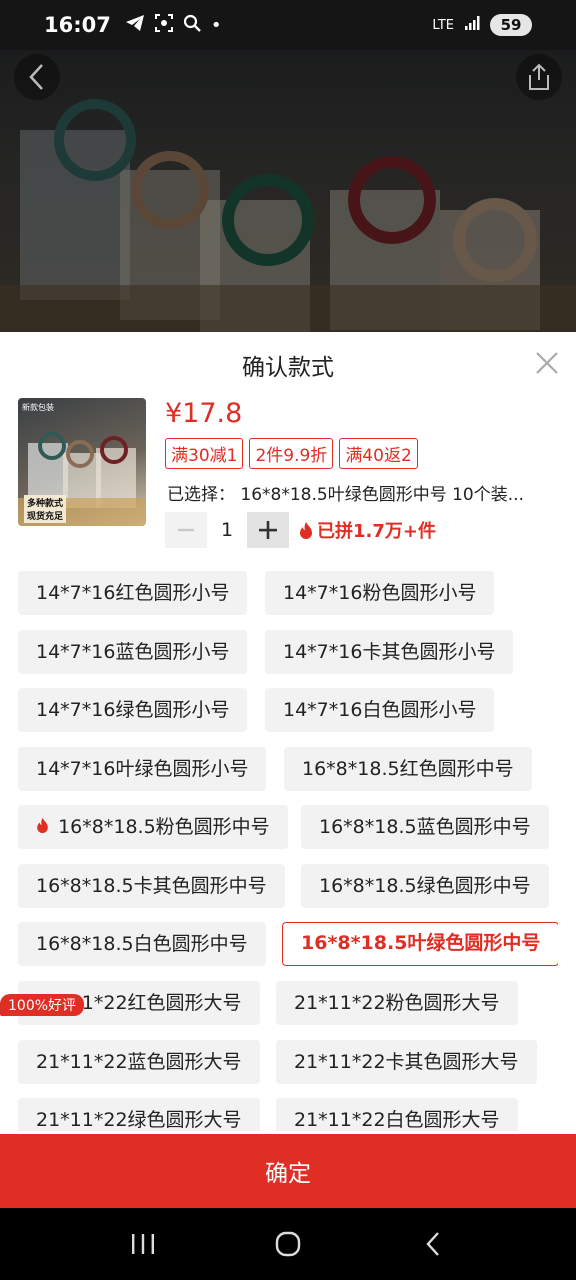 The height and width of the screenshot is (1280, 576). Describe the element at coordinates (45, 515) in the screenshot. I see `thumbnail-caption: 现货充足` at that location.